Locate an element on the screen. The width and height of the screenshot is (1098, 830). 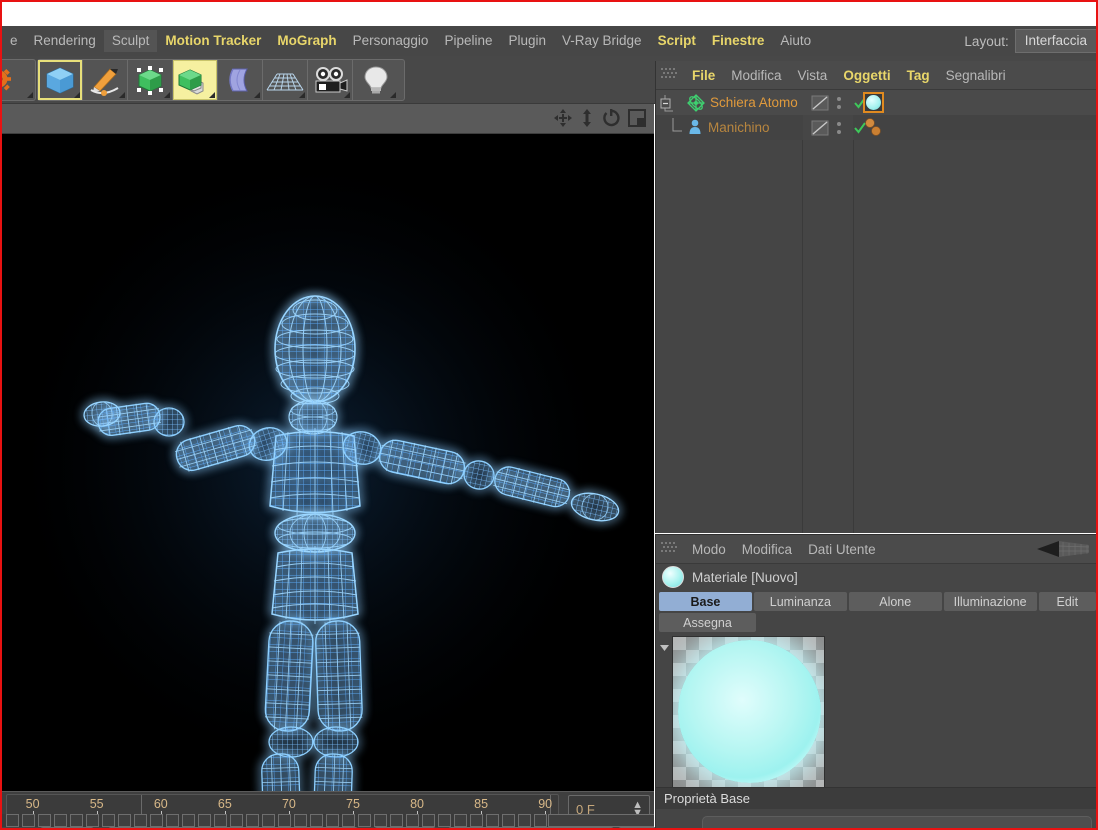
attribute-tabs-row1: Base Luminanza Alone Illuminazione Edit is located at coordinates (876, 600).